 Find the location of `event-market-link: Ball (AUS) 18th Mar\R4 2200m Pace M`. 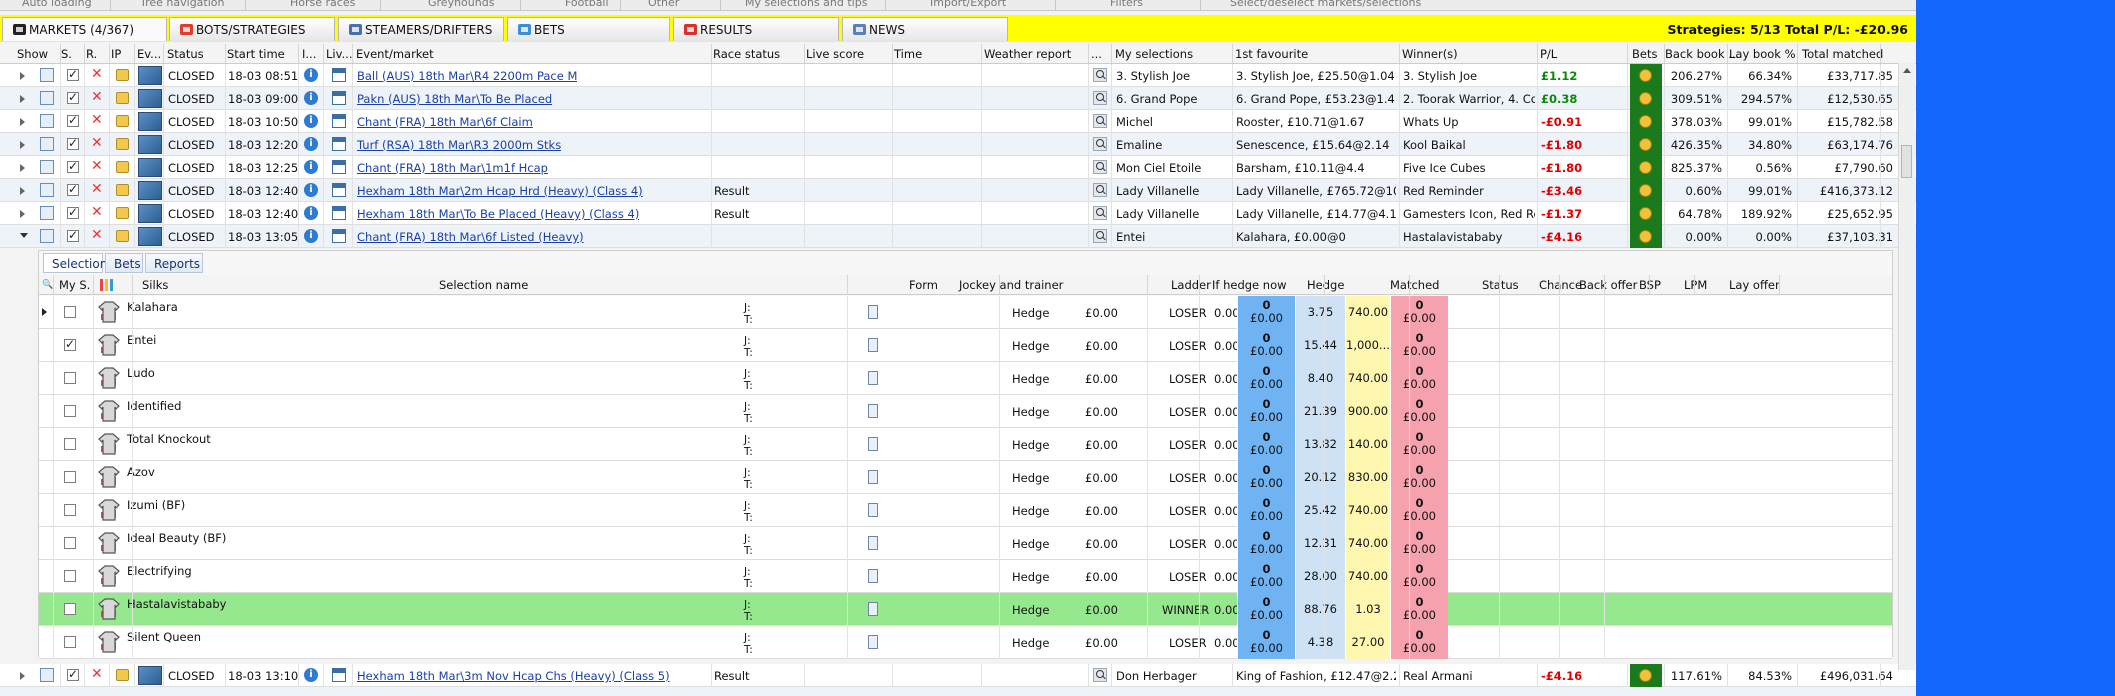

event-market-link: Ball (AUS) 18th Mar\R4 2200m Pace M is located at coordinates (467, 76).